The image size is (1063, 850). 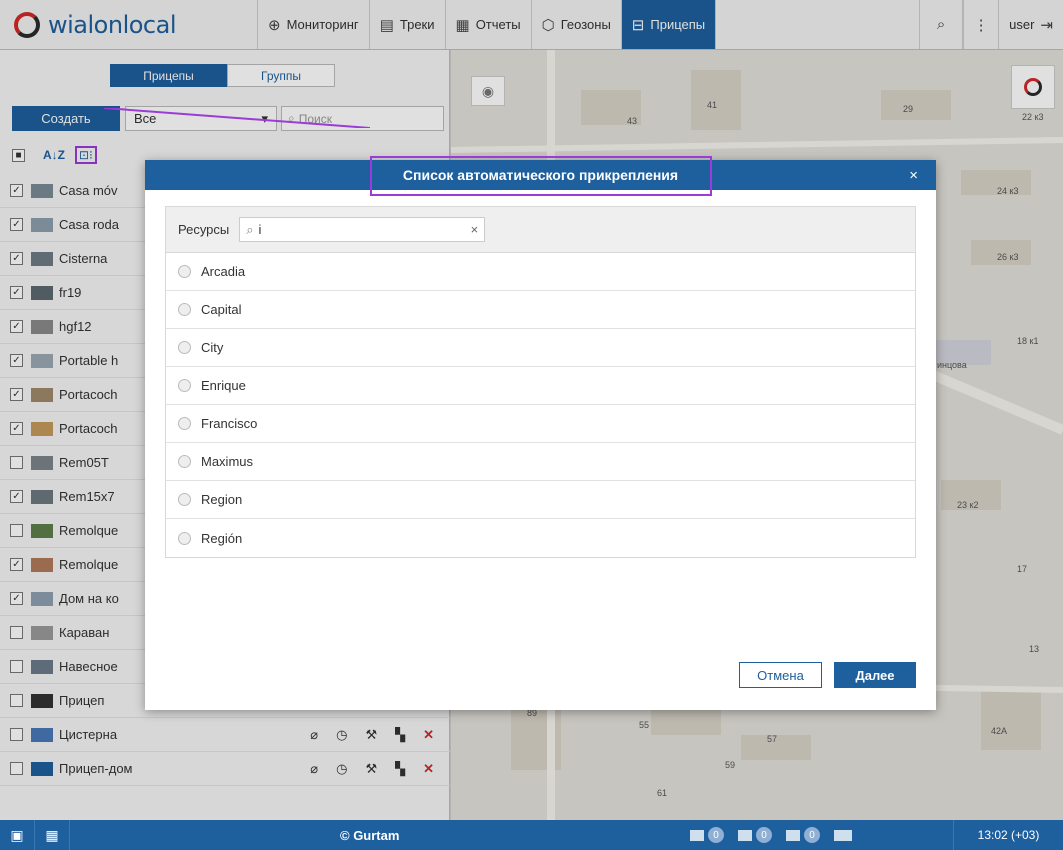 What do you see at coordinates (540, 386) in the screenshot?
I see `resource-row: Enrique` at bounding box center [540, 386].